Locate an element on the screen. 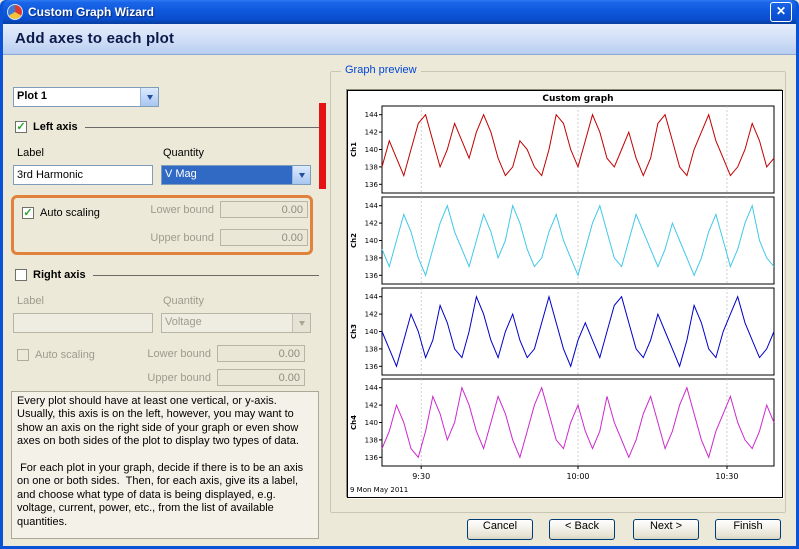 The height and width of the screenshot is (549, 799). right-axis-quantity-select: Voltage is located at coordinates (236, 323).